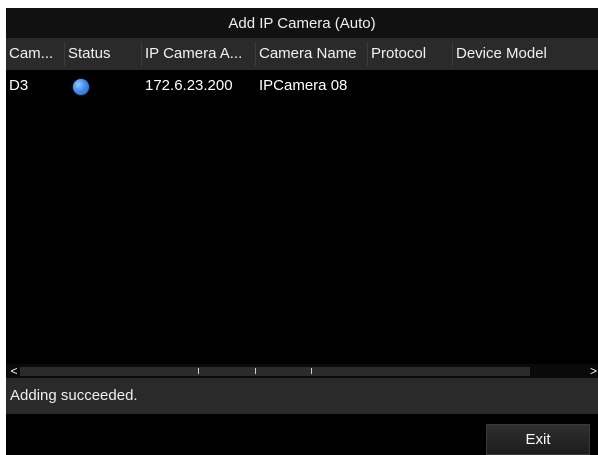 The width and height of the screenshot is (598, 455). What do you see at coordinates (410, 54) in the screenshot?
I see `column-header-protocol: Protocol` at bounding box center [410, 54].